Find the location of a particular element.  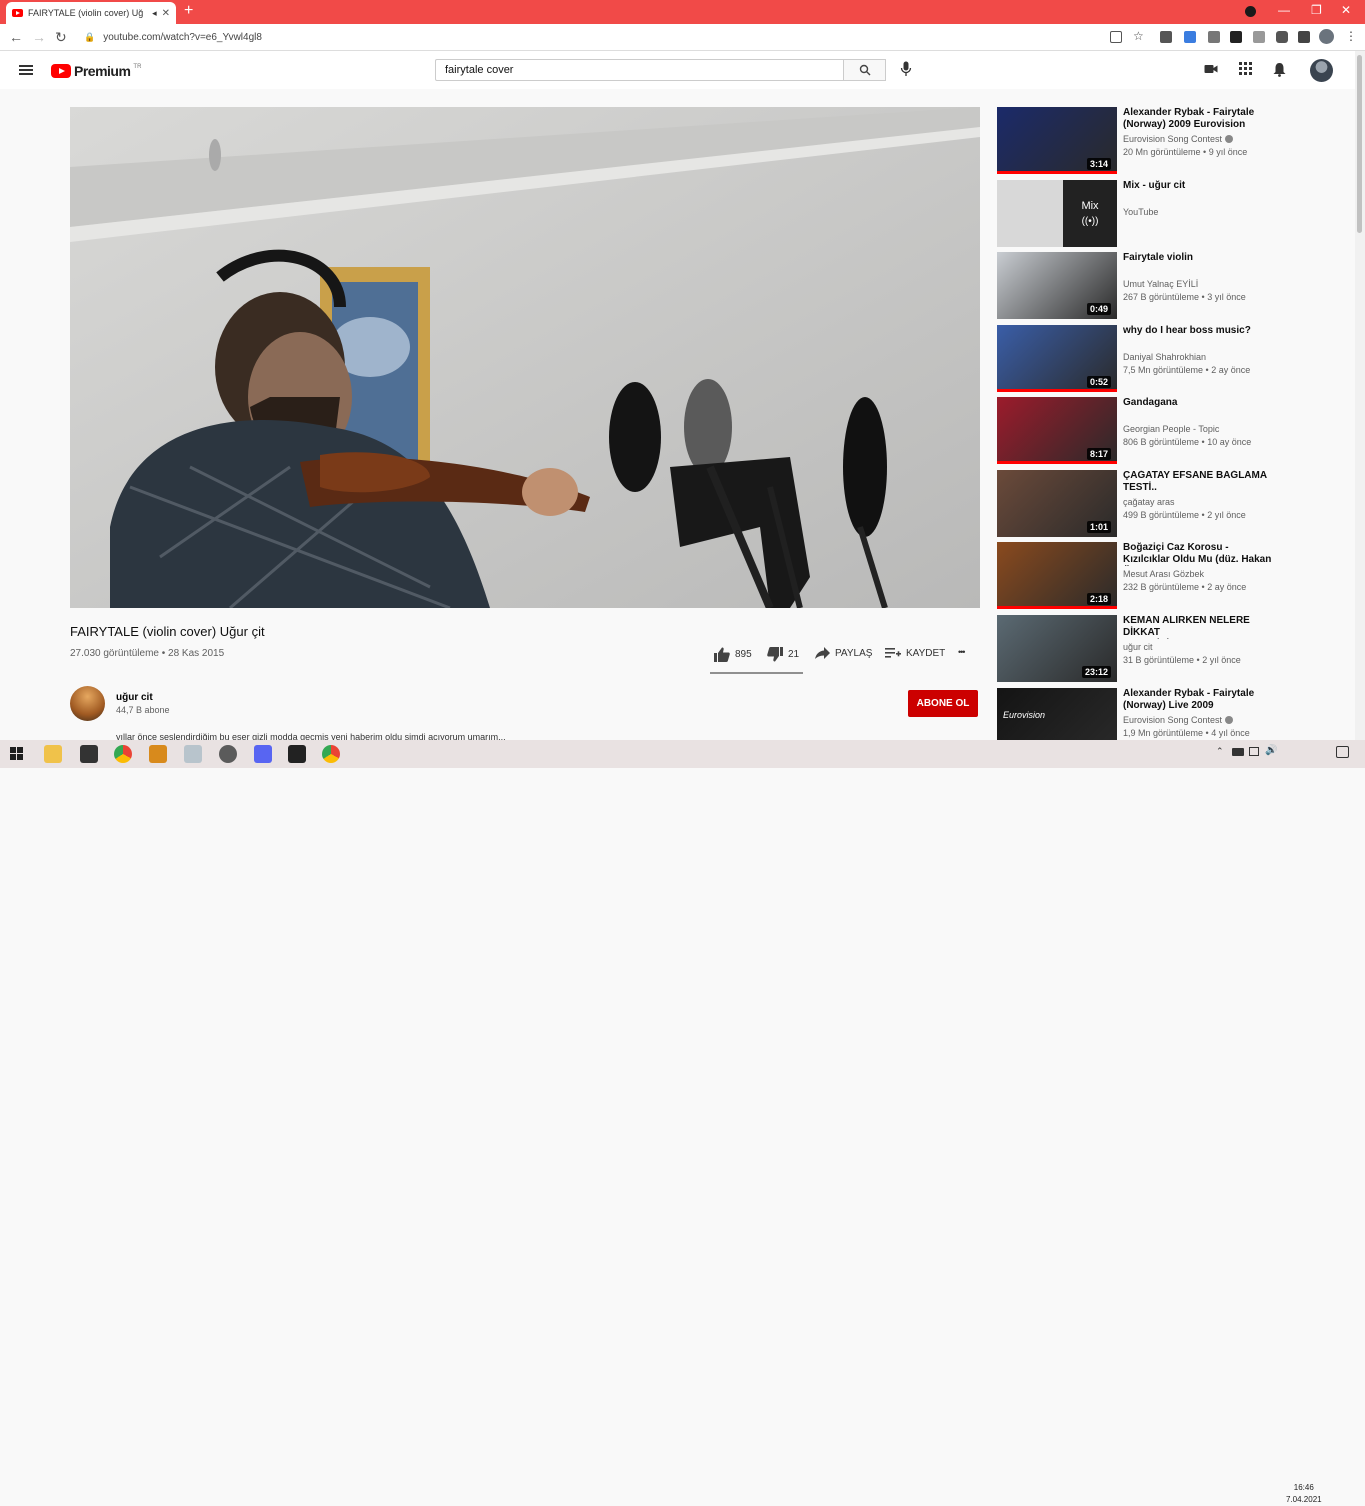

subscribe-button: ABONE OL is located at coordinates (943, 703).